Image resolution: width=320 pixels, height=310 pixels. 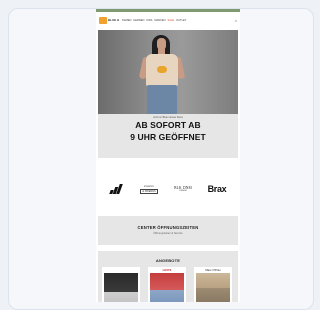 What do you see at coordinates (181, 20) in the screenshot?
I see `nav-item-outlet: OUTLET` at bounding box center [181, 20].